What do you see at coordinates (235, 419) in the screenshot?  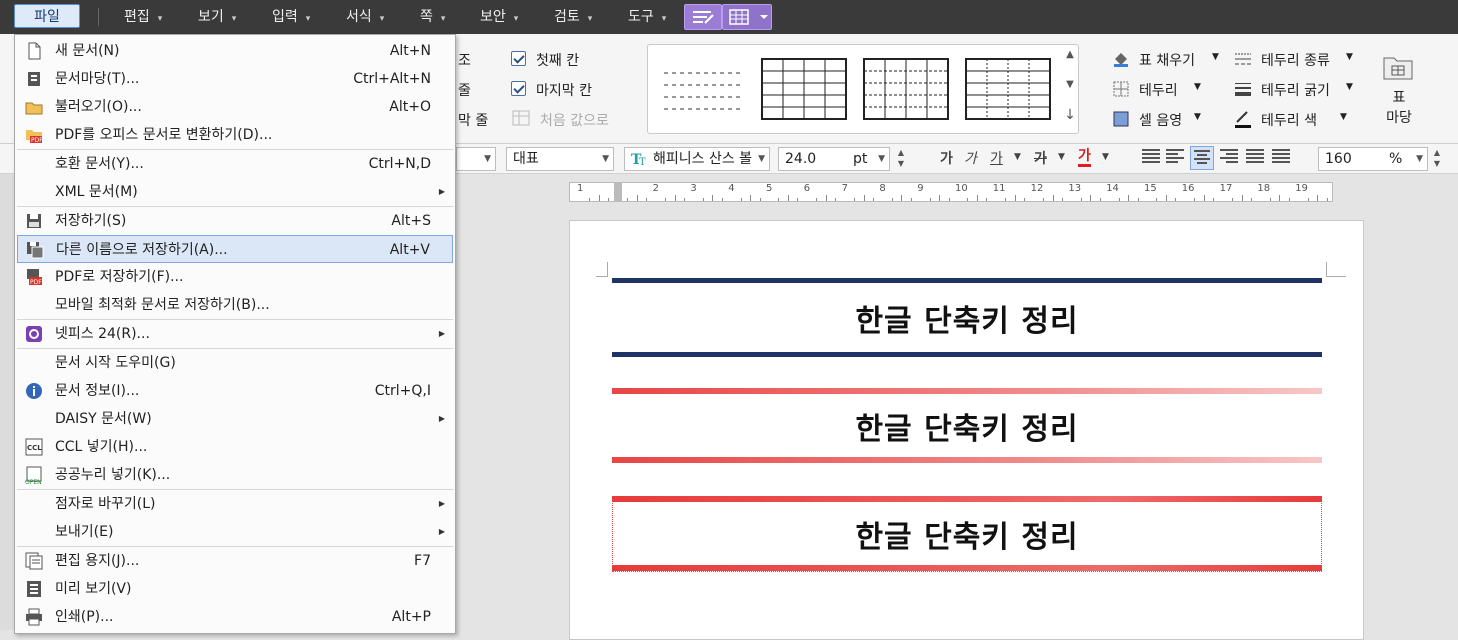 I see `file-menu-item: DAISY 문서(W) ▶` at bounding box center [235, 419].